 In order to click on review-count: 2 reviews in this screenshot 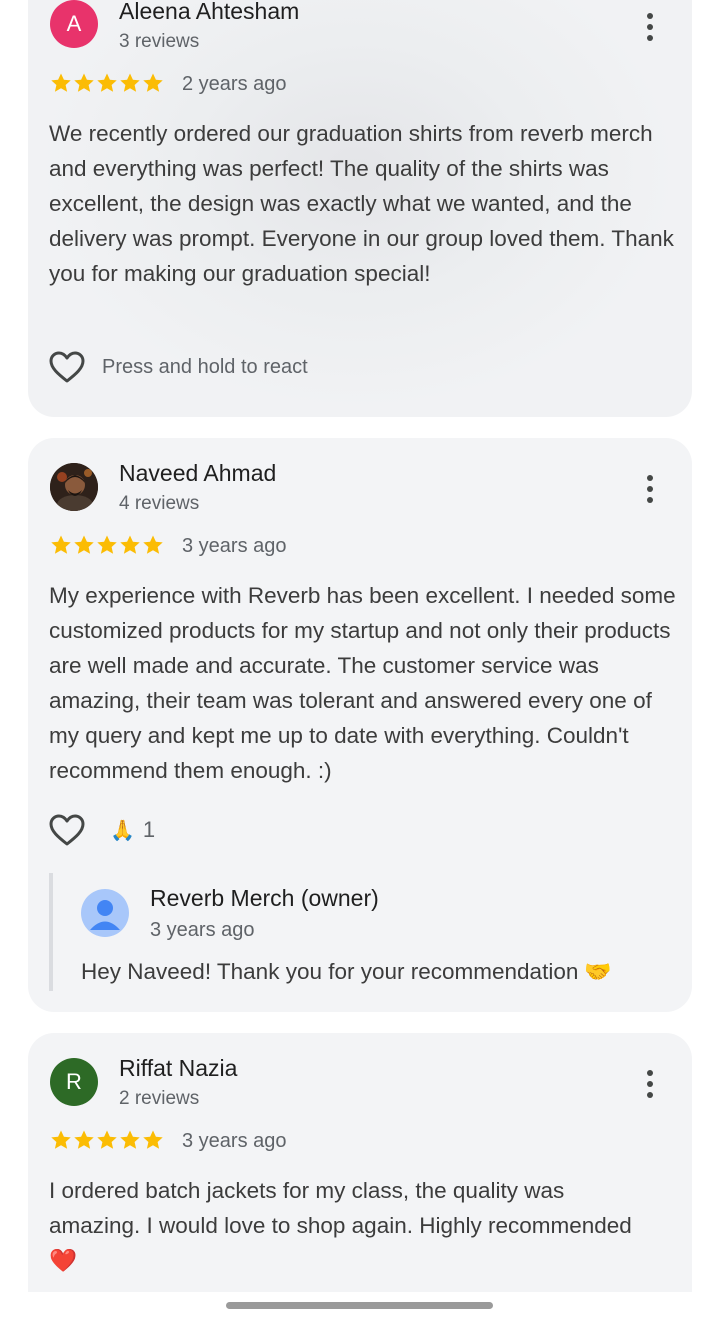, I will do `click(159, 1098)`.